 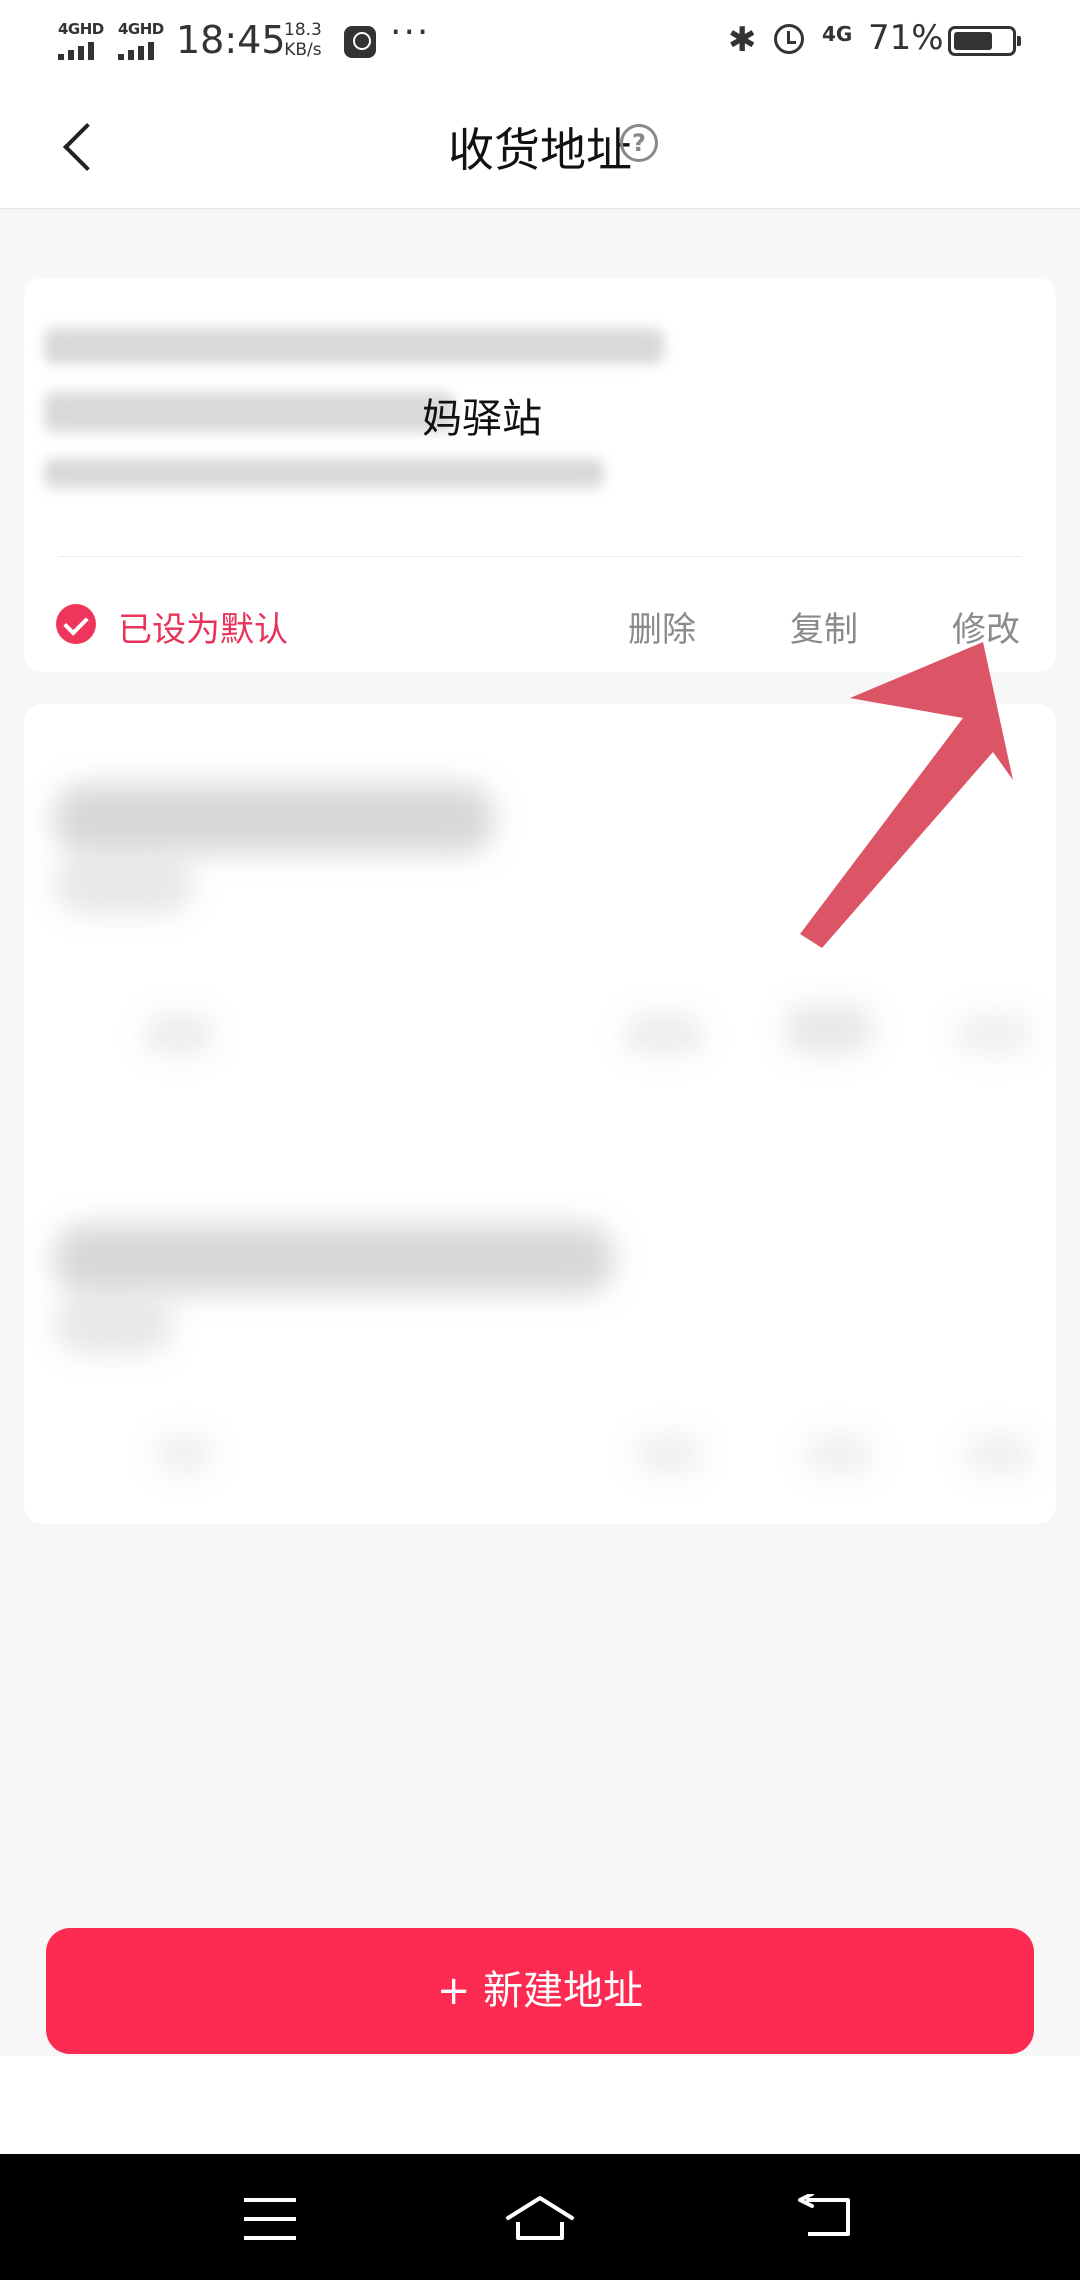 I want to click on network-type: 4G, so click(x=837, y=34).